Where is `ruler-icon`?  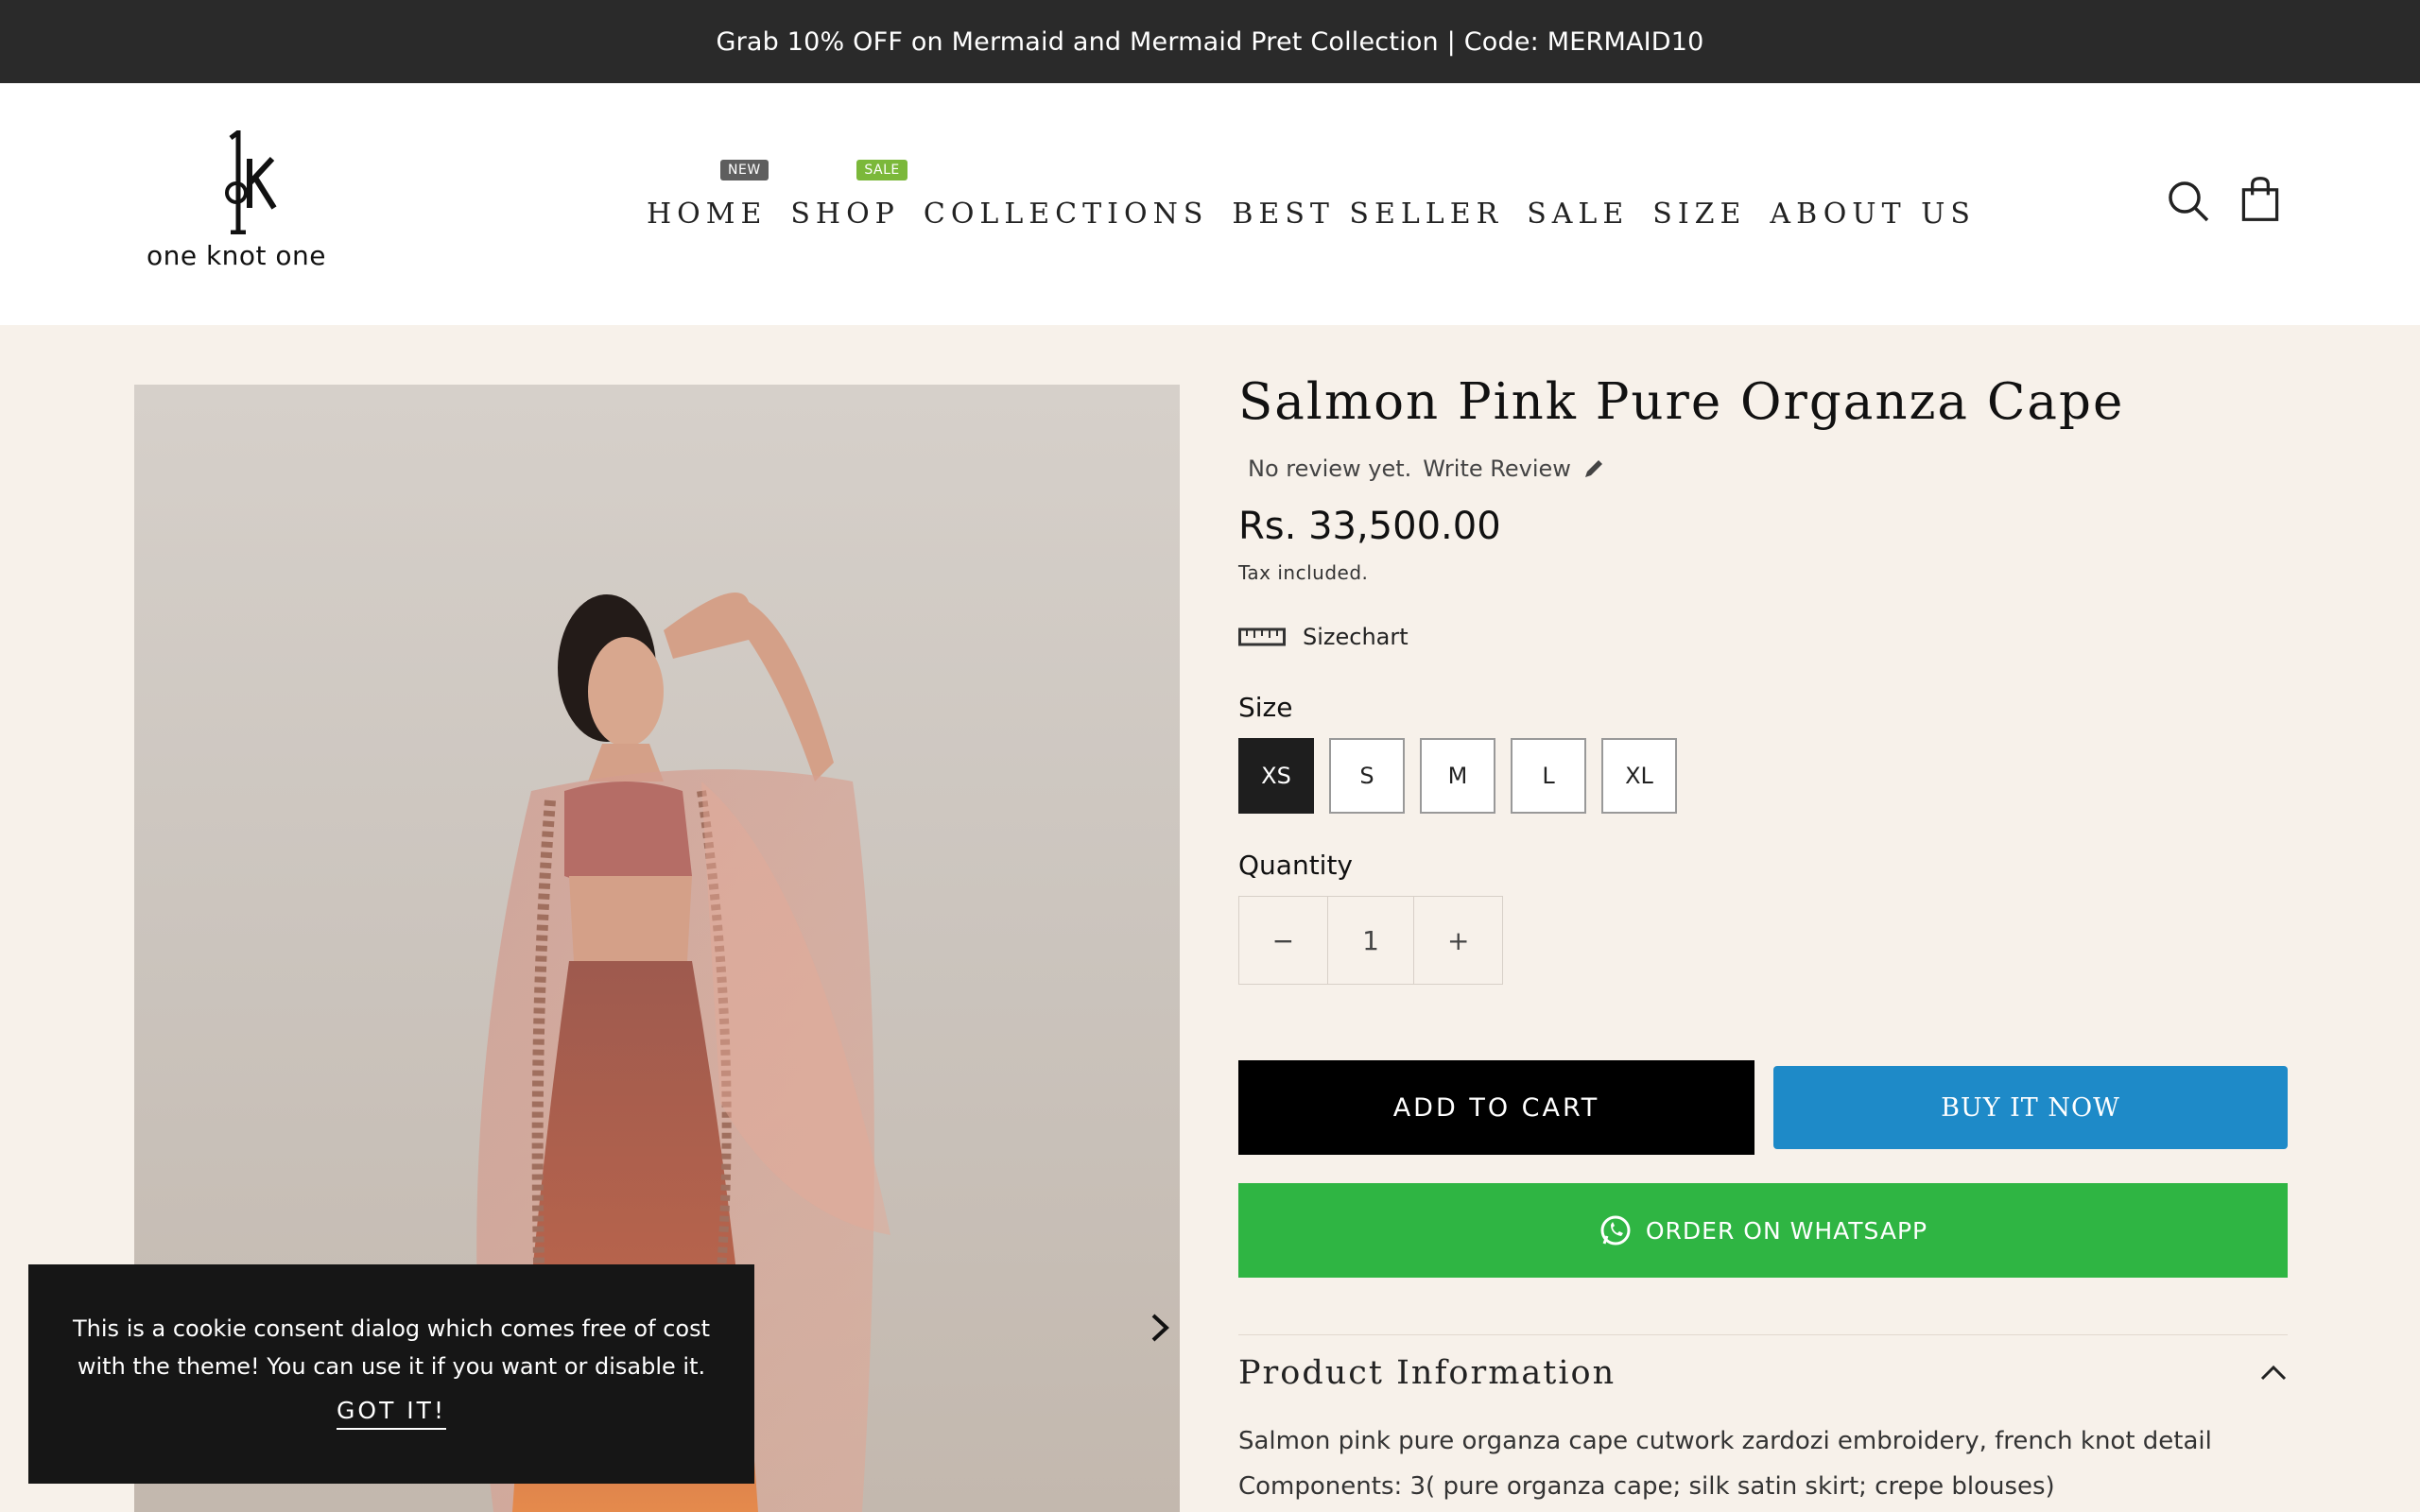 ruler-icon is located at coordinates (1262, 636).